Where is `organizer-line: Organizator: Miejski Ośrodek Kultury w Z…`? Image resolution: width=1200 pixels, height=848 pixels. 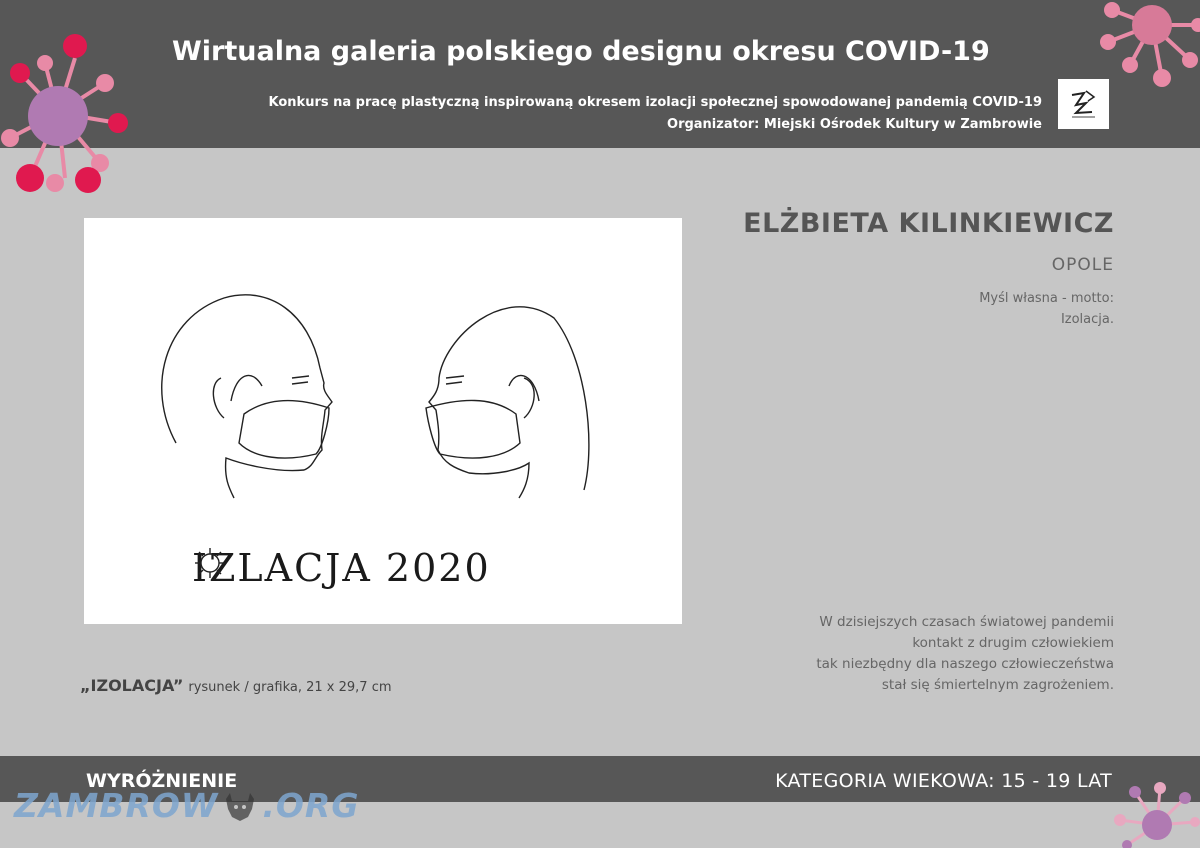
organizer-line: Organizator: Miejski Ośrodek Kultury w Z… is located at coordinates (854, 124).